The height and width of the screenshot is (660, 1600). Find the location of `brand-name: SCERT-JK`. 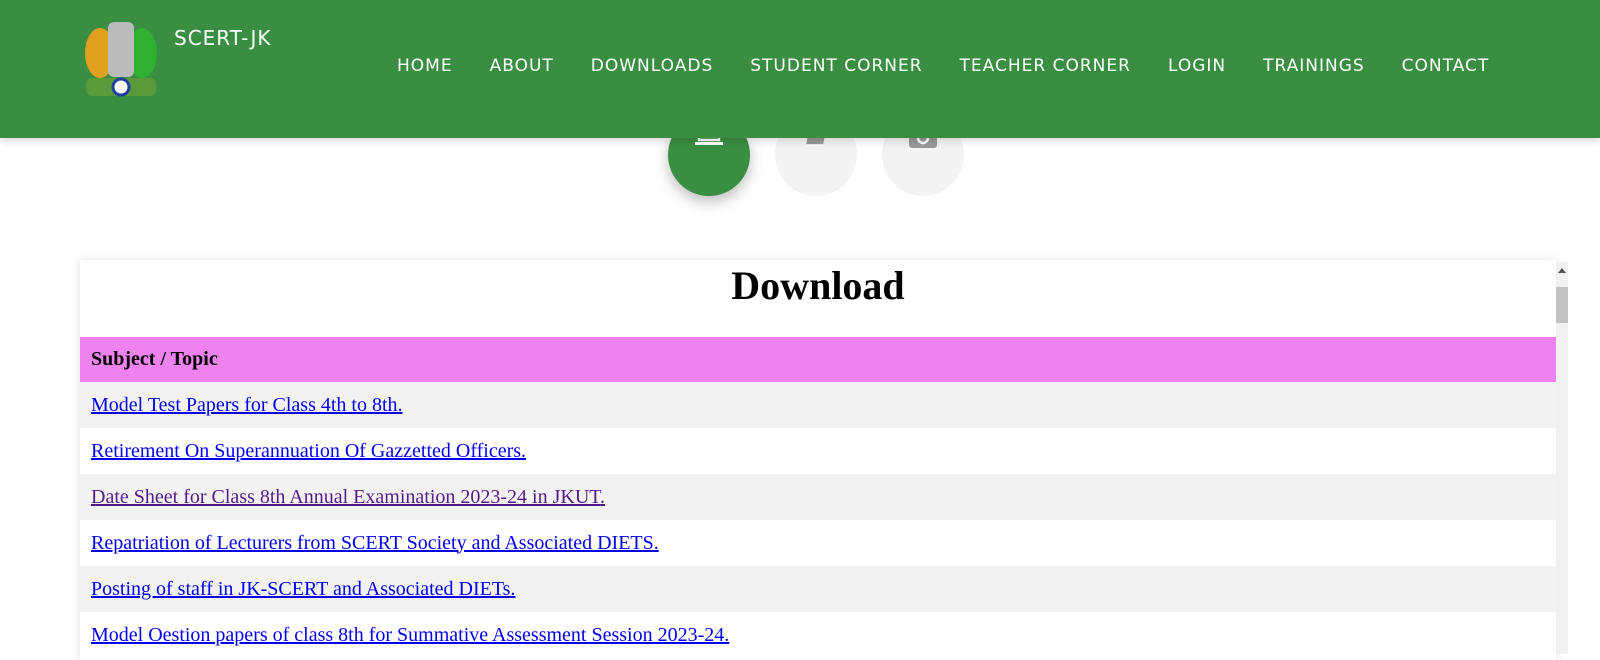

brand-name: SCERT-JK is located at coordinates (222, 38).